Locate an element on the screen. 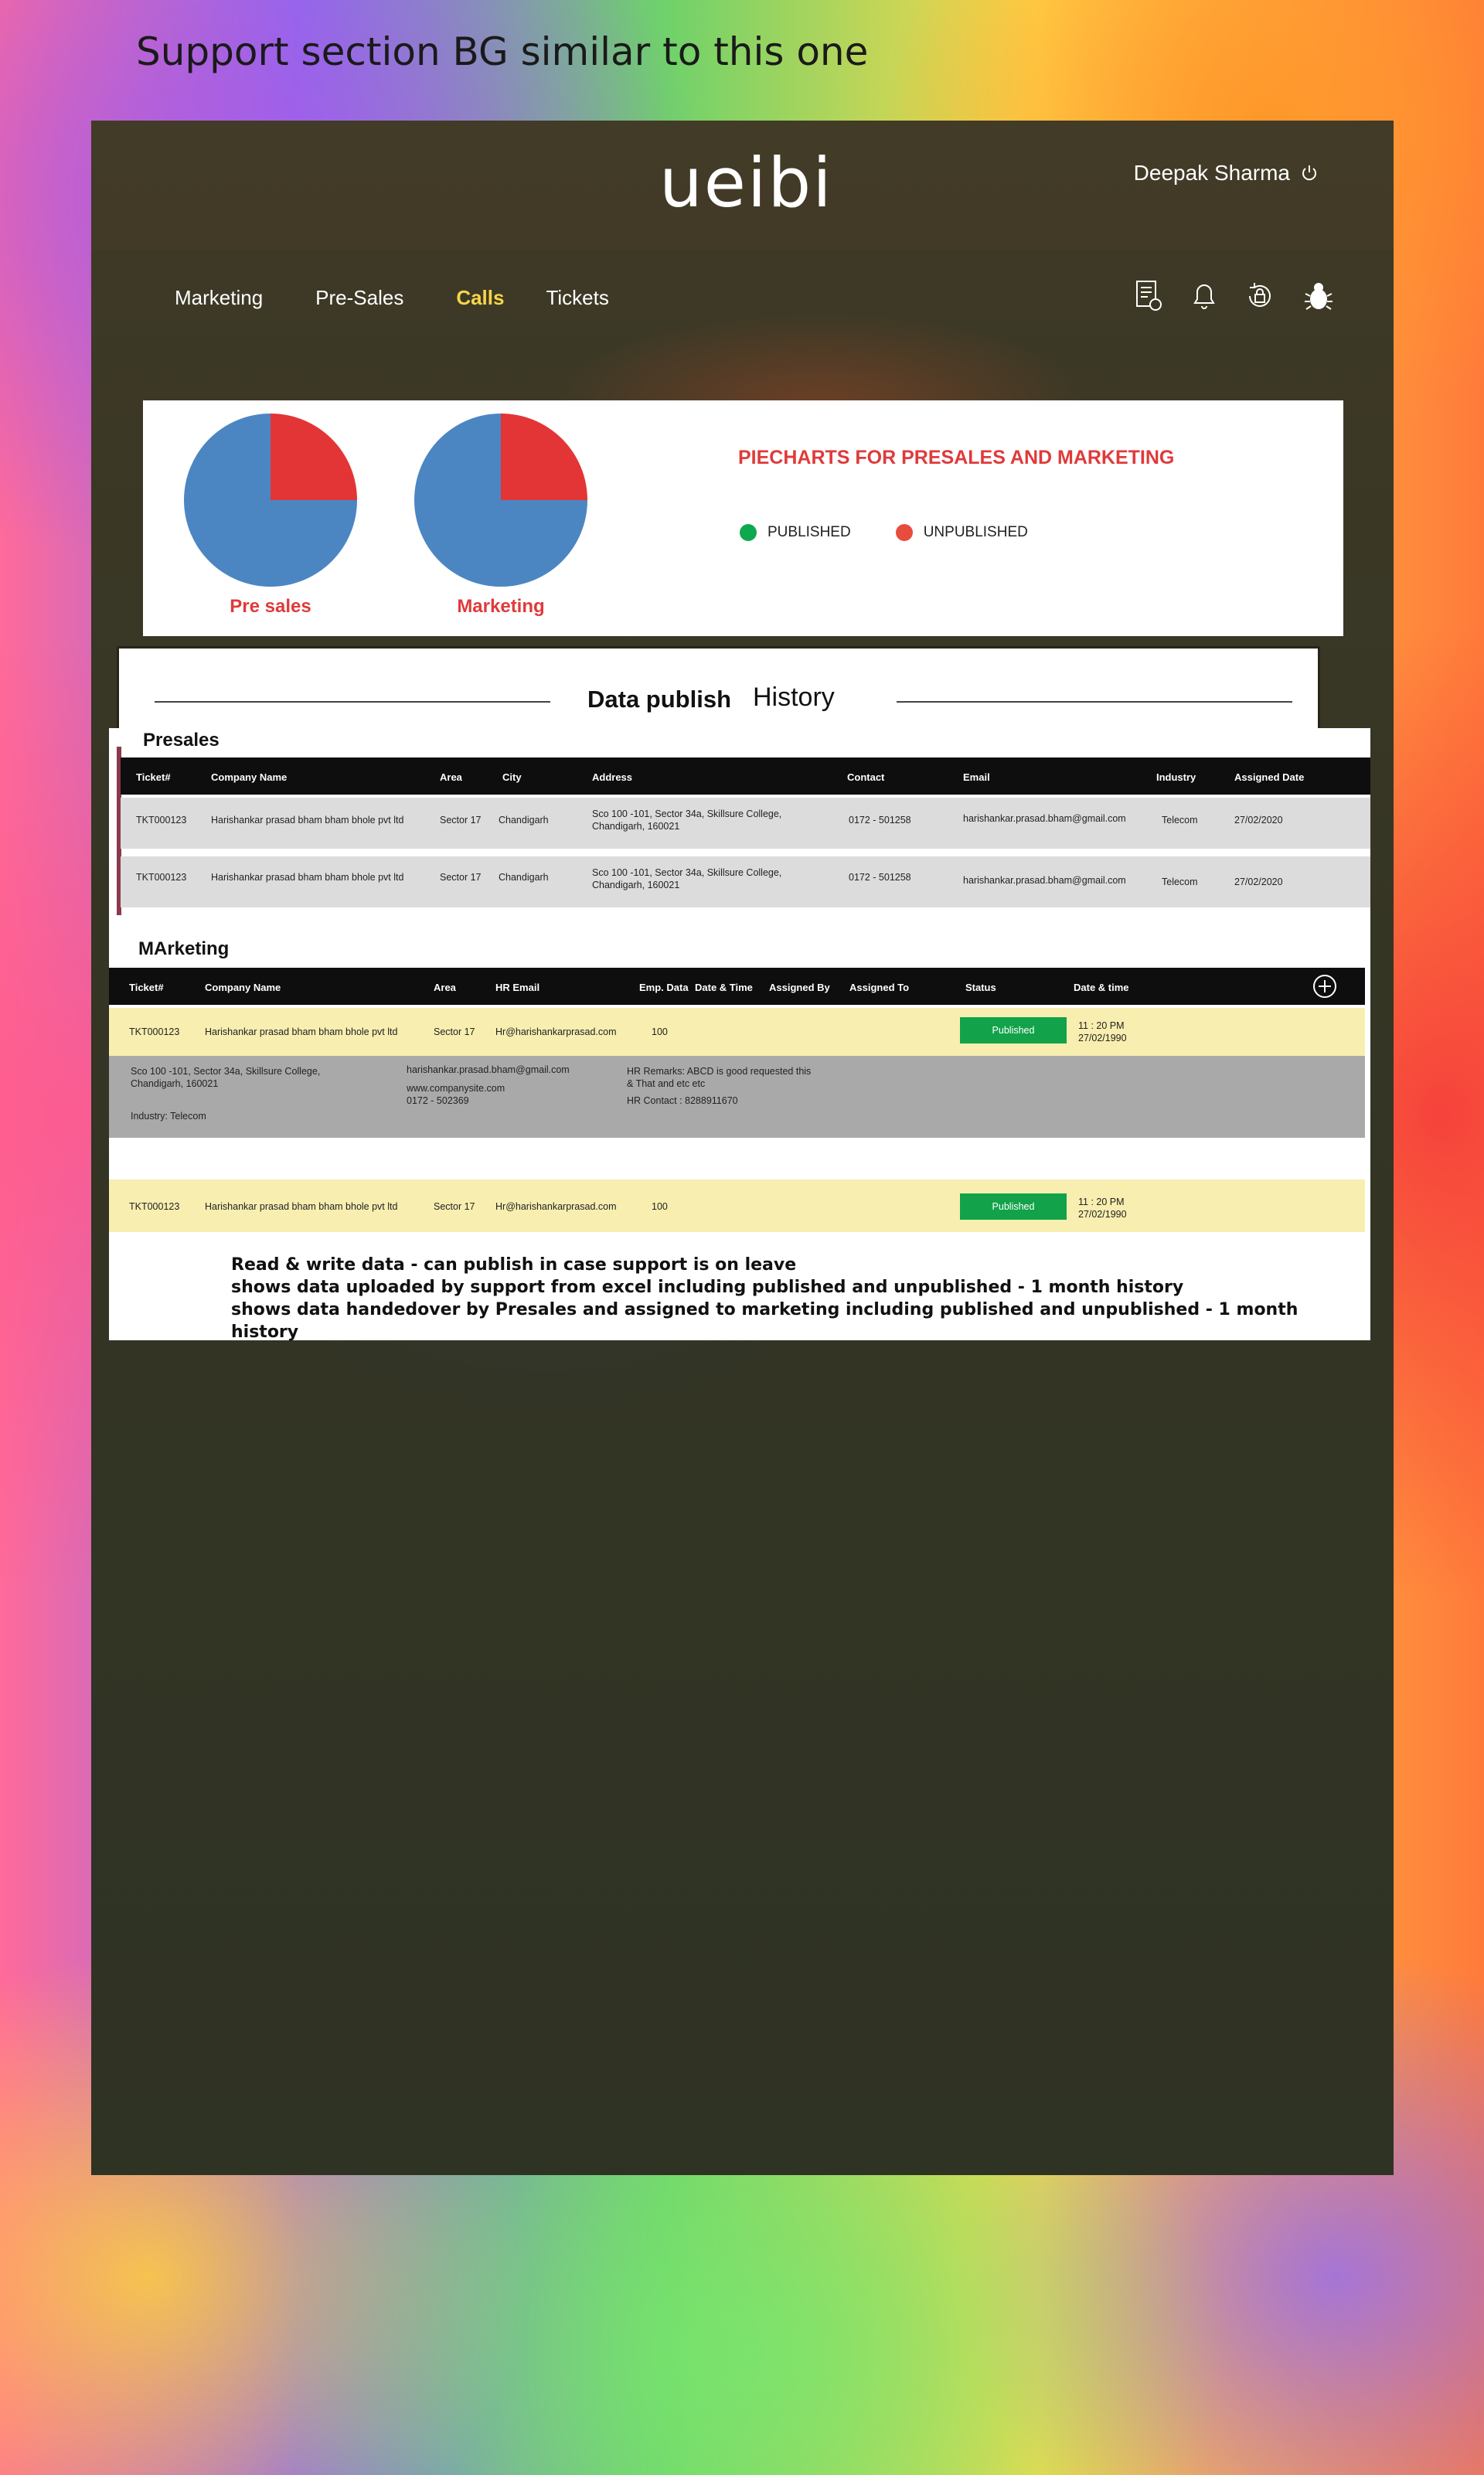 Image resolution: width=1484 pixels, height=2475 pixels. bell-icon is located at coordinates (1204, 296).